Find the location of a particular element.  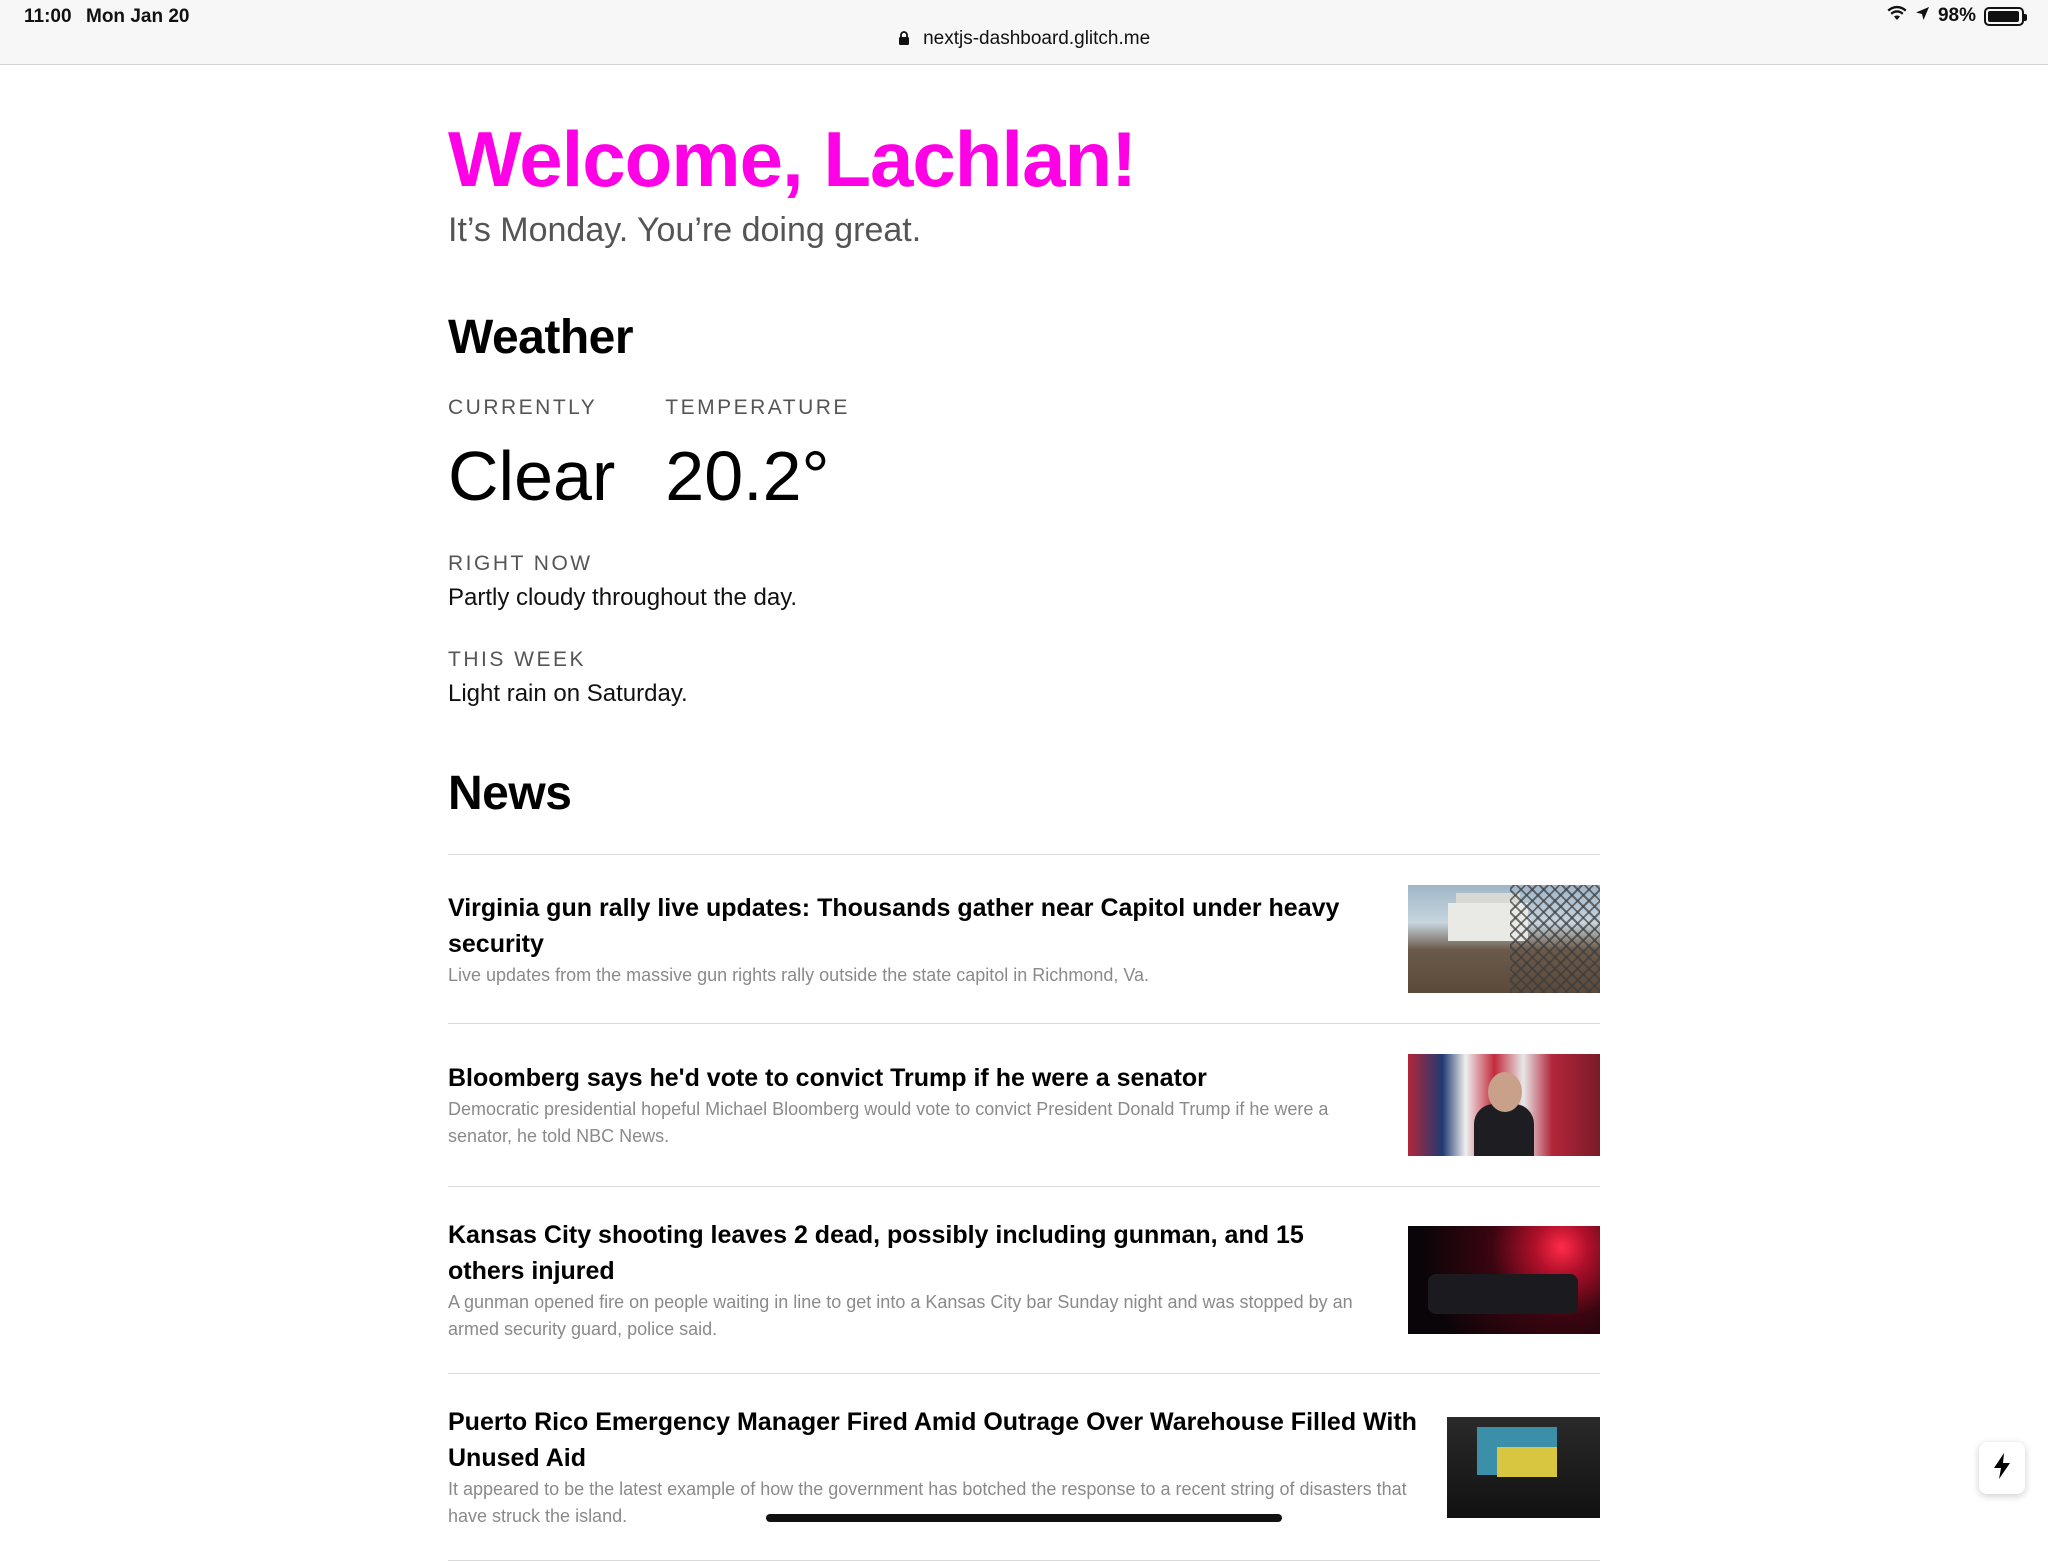

currently-label: Currently is located at coordinates (523, 407).